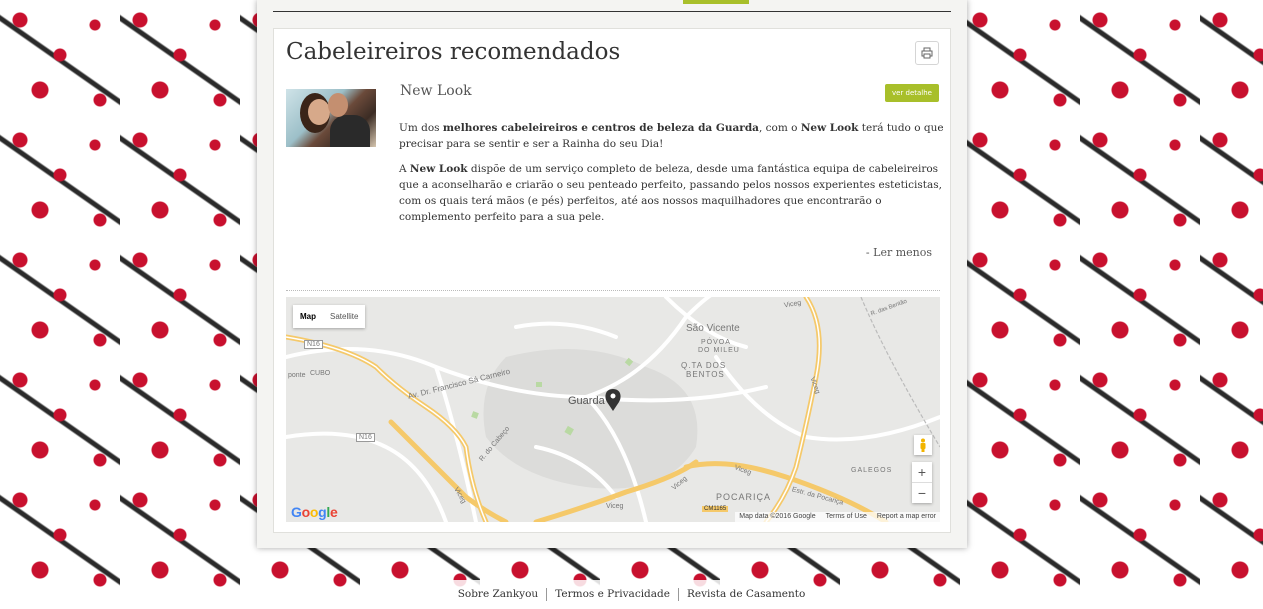 This screenshot has width=1263, height=609. I want to click on printer-icon, so click(927, 53).